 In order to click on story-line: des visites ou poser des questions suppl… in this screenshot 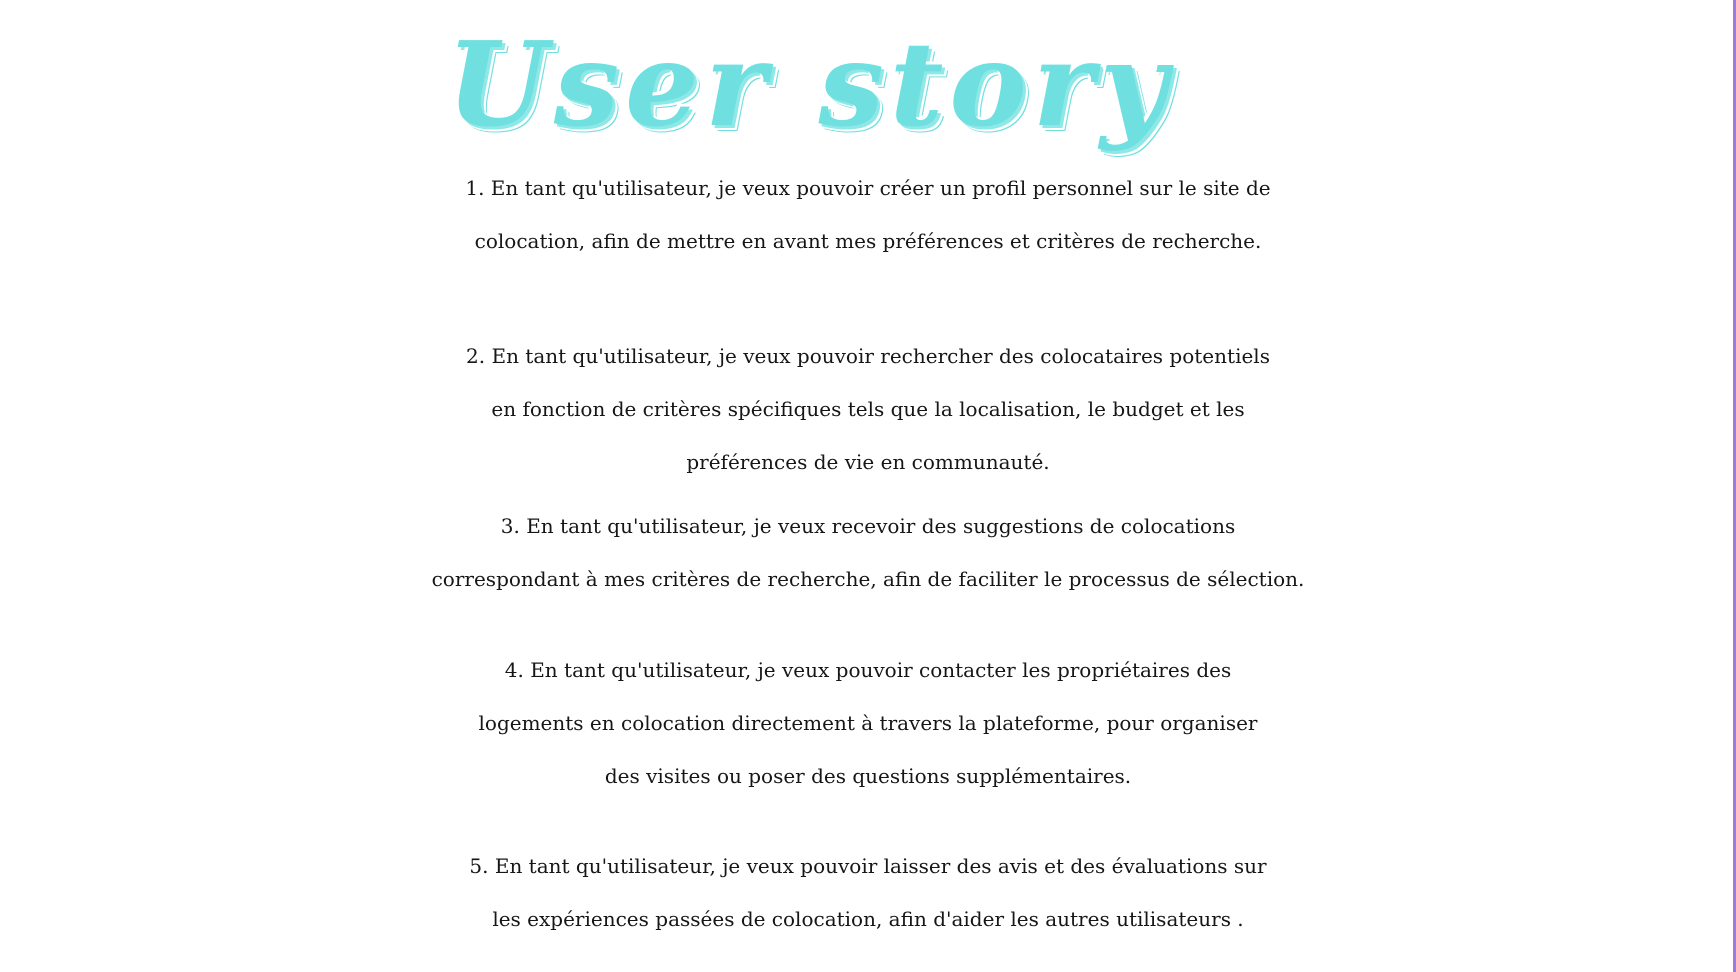, I will do `click(868, 776)`.